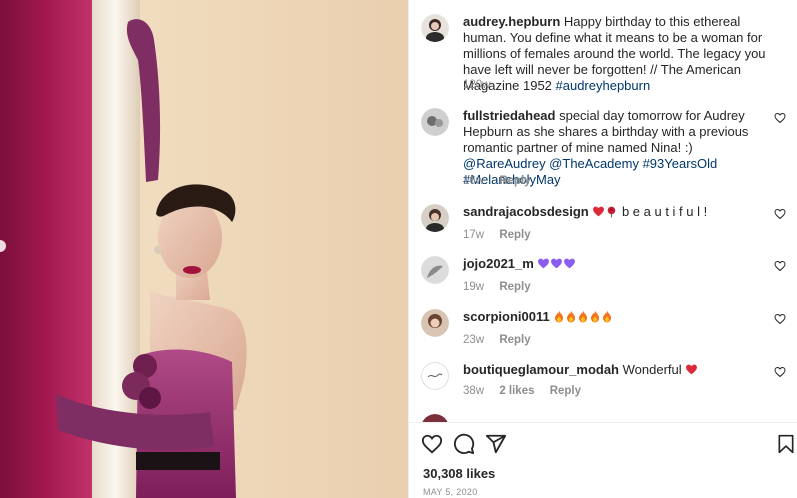 The height and width of the screenshot is (498, 797). What do you see at coordinates (654, 369) in the screenshot?
I see `comment-body: Wonderful` at bounding box center [654, 369].